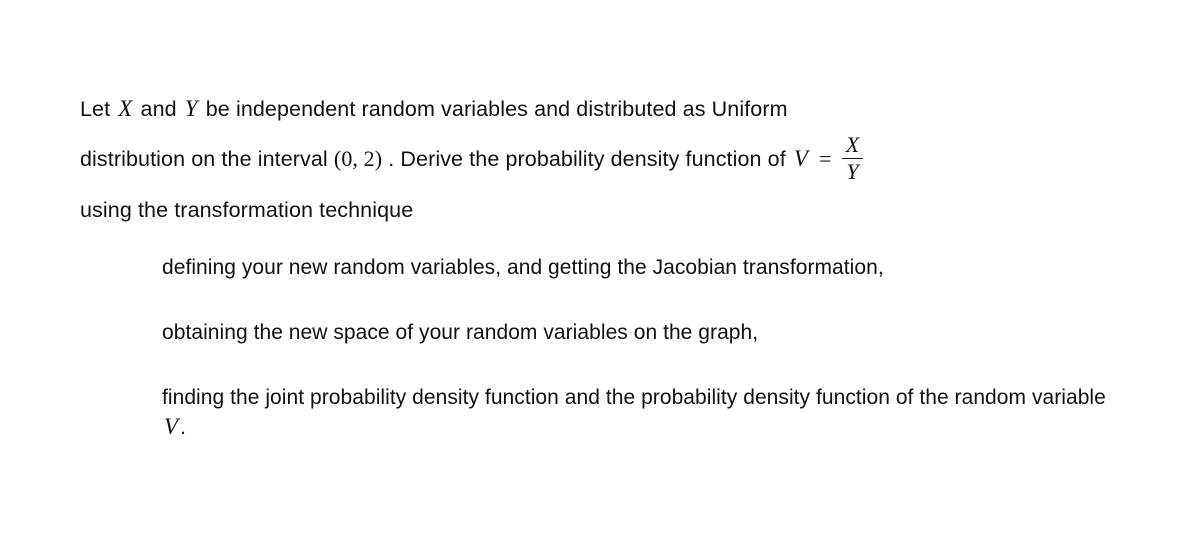  I want to click on fraction-x-over-y: X Y, so click(852, 158).